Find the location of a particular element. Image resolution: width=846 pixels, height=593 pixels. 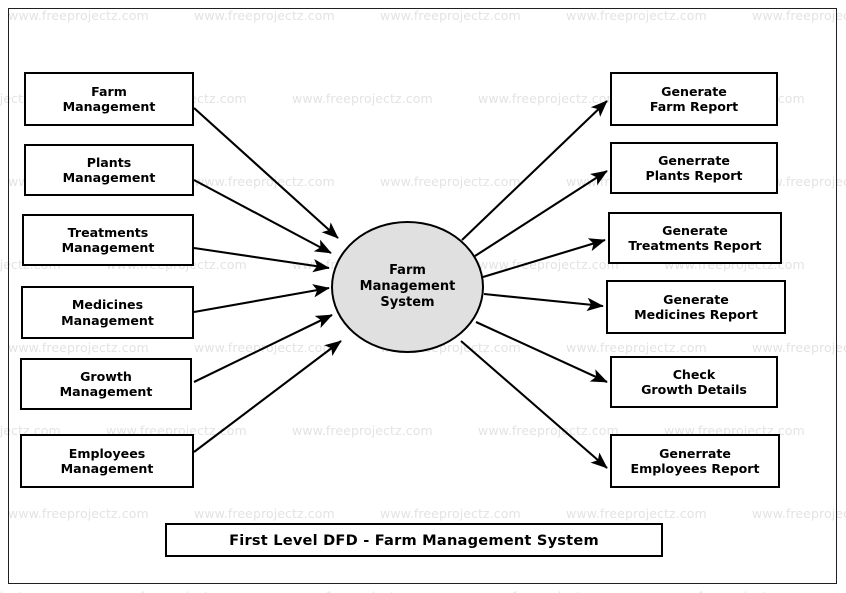

process-farm-management-system: Farm Management System is located at coordinates (407, 287).